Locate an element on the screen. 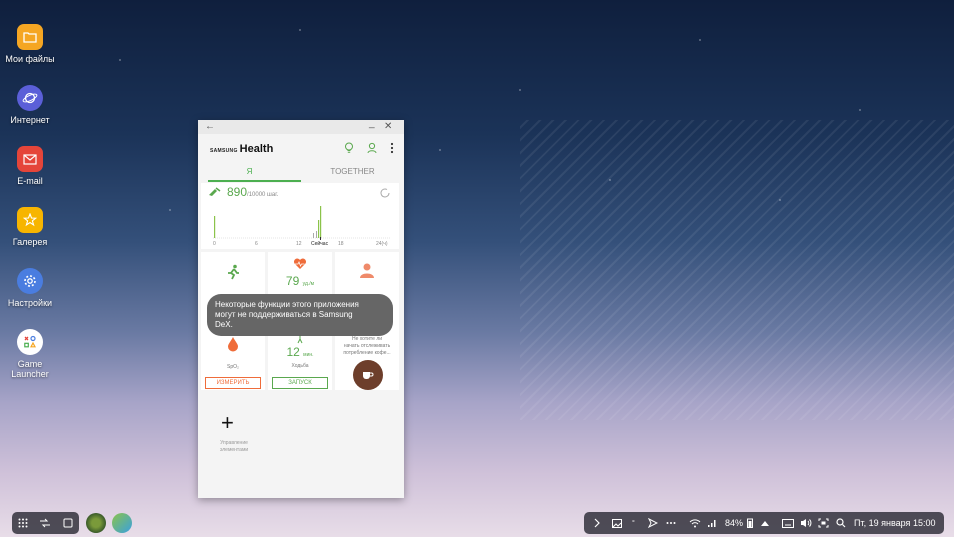 The width and height of the screenshot is (954, 537). axis-tick: 18 is located at coordinates (341, 244).